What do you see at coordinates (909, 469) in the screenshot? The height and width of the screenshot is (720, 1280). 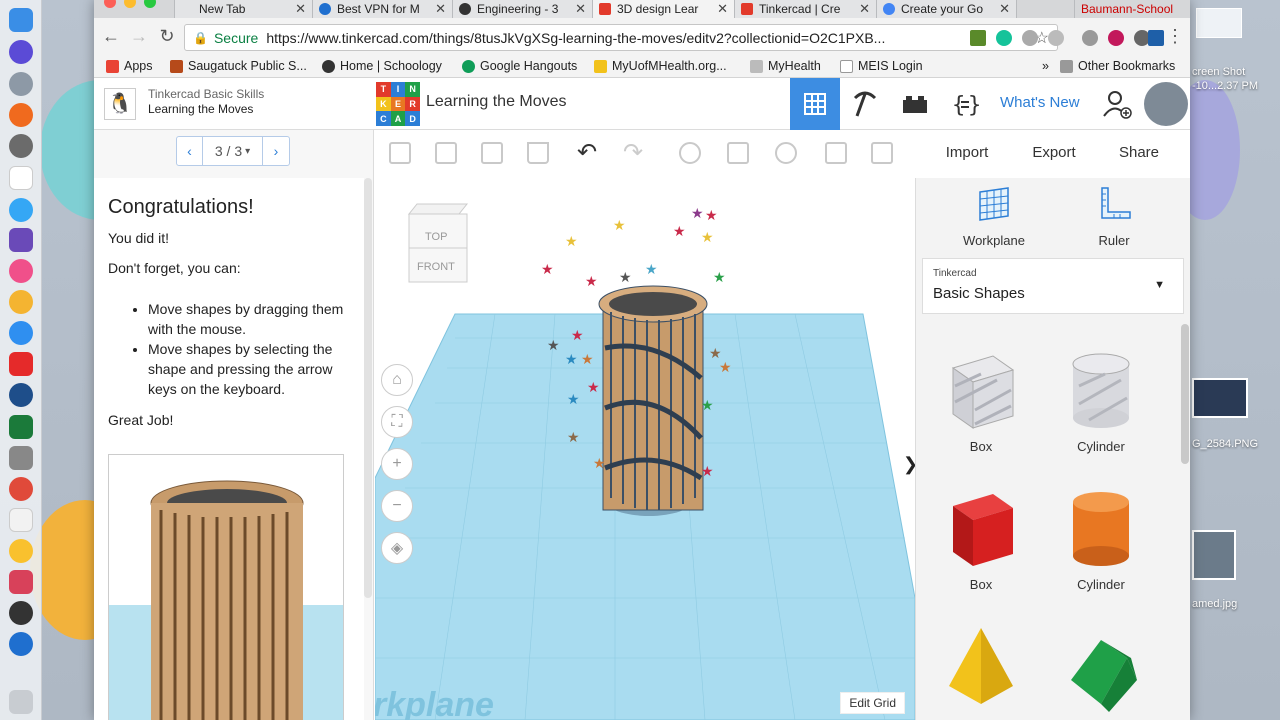 I see `collapse-panel-icon: ❯` at bounding box center [909, 469].